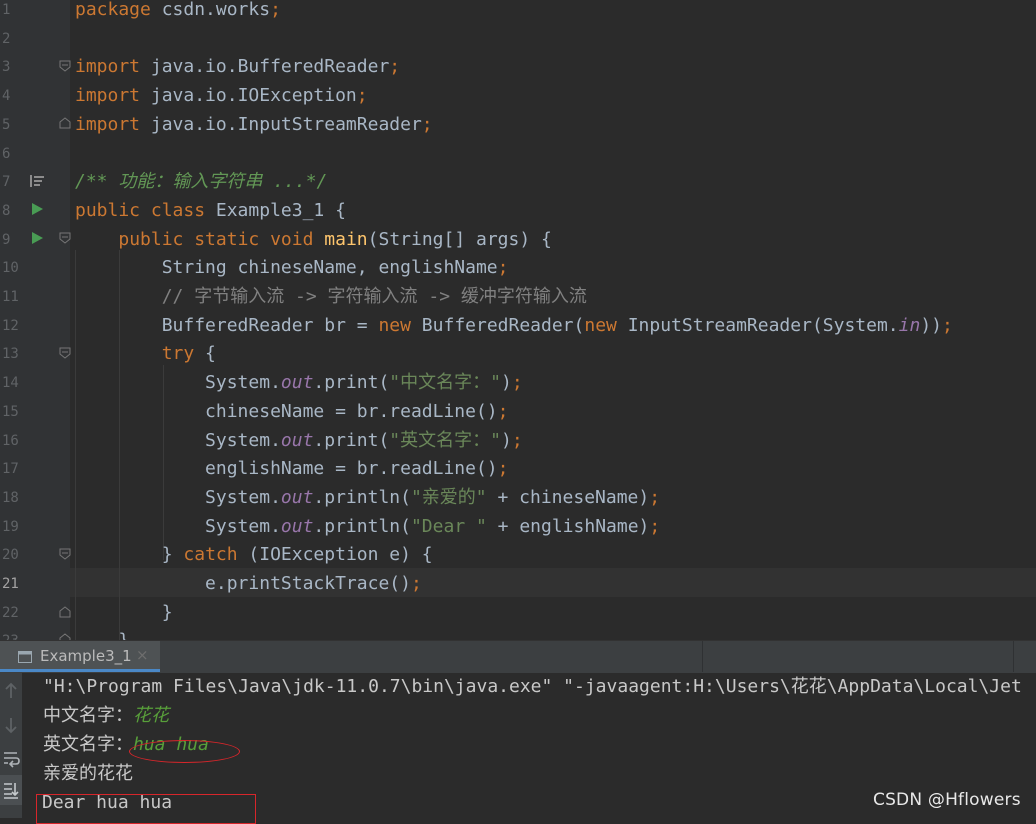 The width and height of the screenshot is (1036, 824). What do you see at coordinates (10, 635) in the screenshot?
I see `line-number: 23` at bounding box center [10, 635].